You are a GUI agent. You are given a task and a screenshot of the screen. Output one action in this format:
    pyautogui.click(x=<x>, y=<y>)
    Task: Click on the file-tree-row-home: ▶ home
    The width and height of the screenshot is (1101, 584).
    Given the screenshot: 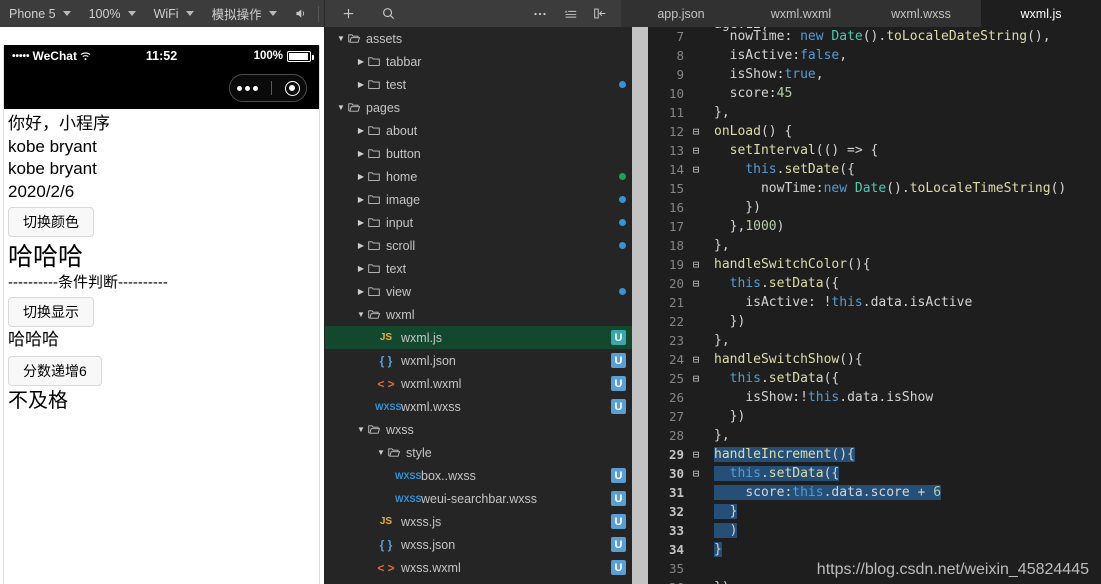 What is the action you would take?
    pyautogui.click(x=482, y=176)
    